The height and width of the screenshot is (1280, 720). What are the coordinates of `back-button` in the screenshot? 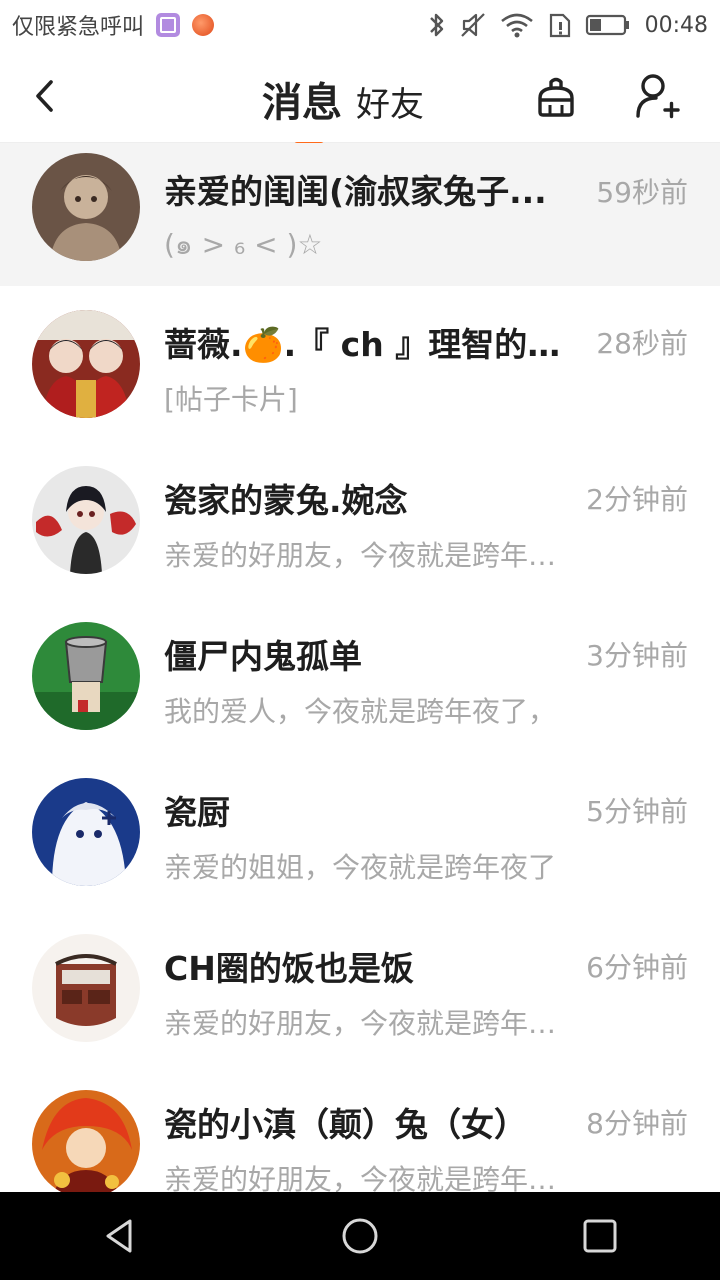 It's located at (46, 96).